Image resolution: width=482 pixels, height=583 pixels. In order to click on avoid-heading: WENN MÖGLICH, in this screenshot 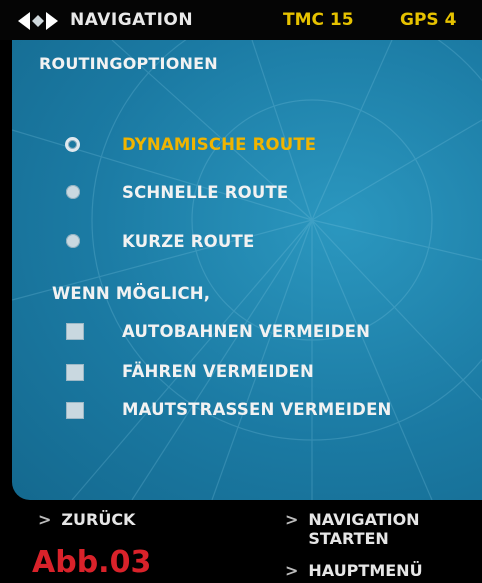, I will do `click(131, 293)`.